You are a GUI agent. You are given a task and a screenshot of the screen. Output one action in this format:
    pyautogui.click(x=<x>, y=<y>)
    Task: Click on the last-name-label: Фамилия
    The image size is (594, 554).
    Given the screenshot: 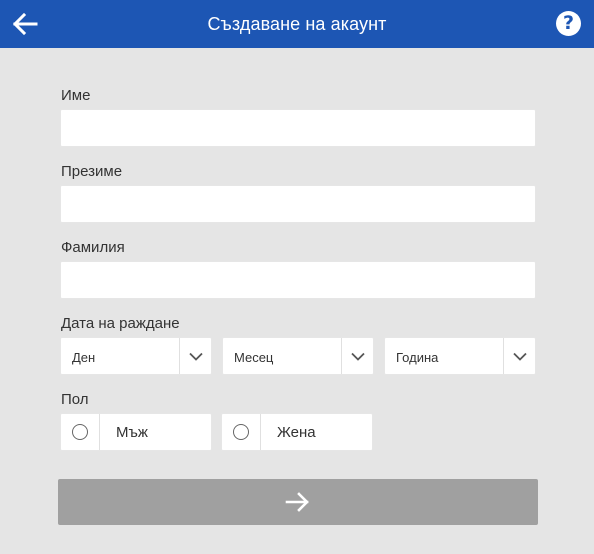 What is the action you would take?
    pyautogui.click(x=93, y=247)
    